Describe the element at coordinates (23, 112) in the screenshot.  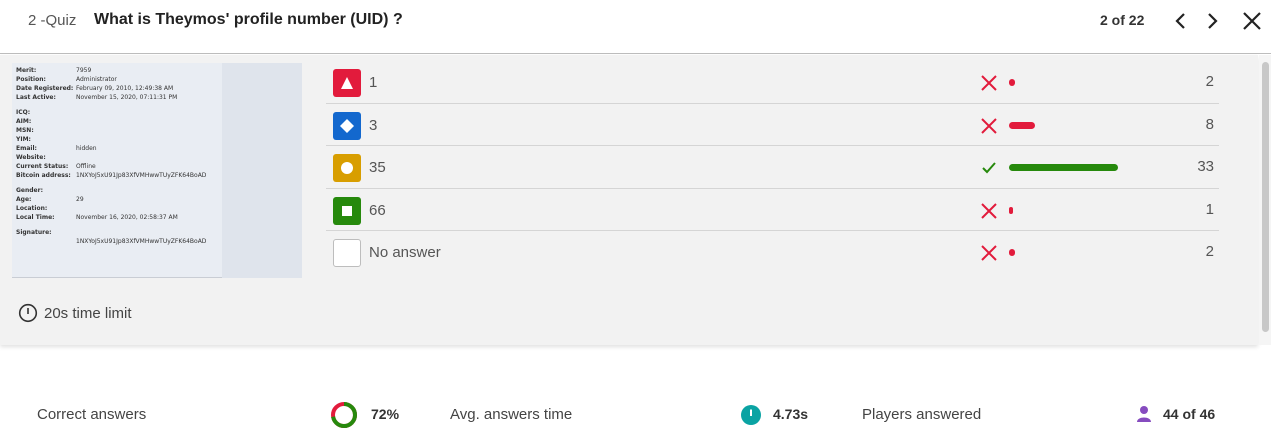
I see `profile-line: ICQ:` at that location.